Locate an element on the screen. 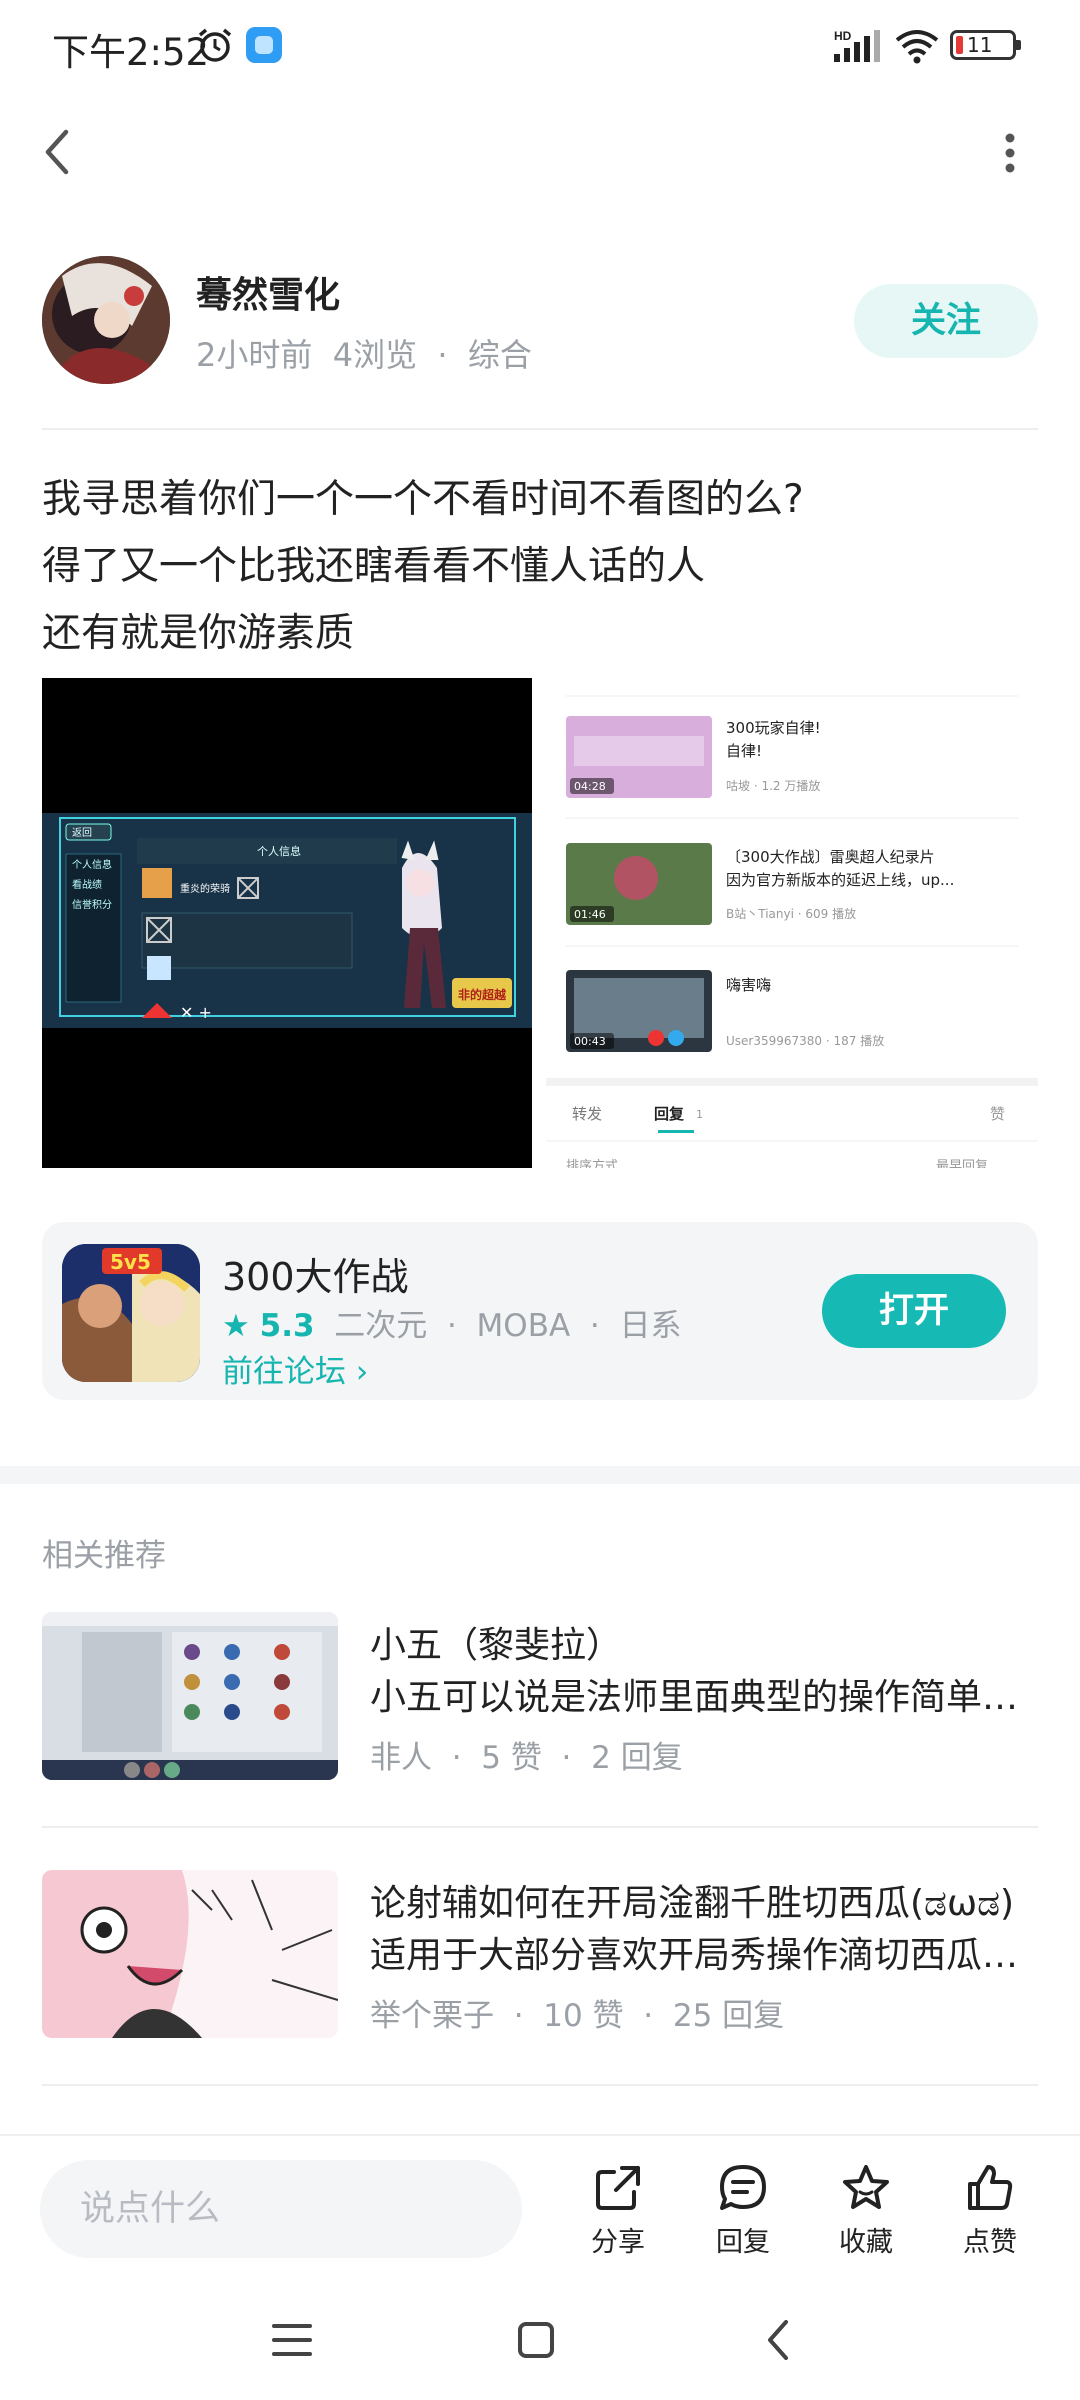 Image resolution: width=1080 pixels, height=2400 pixels. screenshot-tab-like: 赞 is located at coordinates (997, 1114).